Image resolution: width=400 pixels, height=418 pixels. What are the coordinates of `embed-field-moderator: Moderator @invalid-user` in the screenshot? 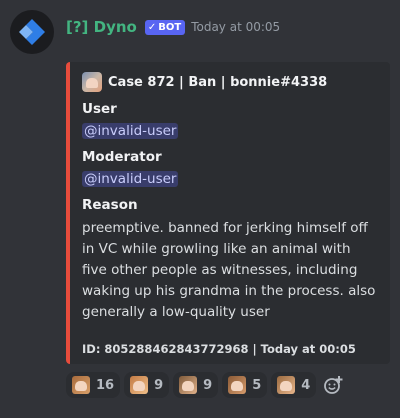 It's located at (230, 168).